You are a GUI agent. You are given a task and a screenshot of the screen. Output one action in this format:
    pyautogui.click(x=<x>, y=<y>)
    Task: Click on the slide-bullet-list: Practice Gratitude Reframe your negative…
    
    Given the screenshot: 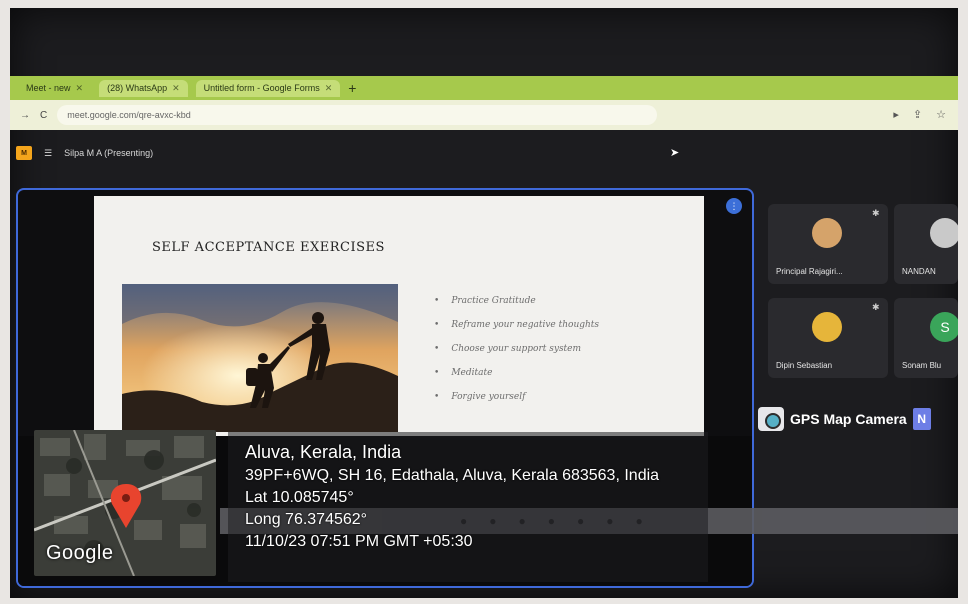 What is the action you would take?
    pyautogui.click(x=516, y=356)
    